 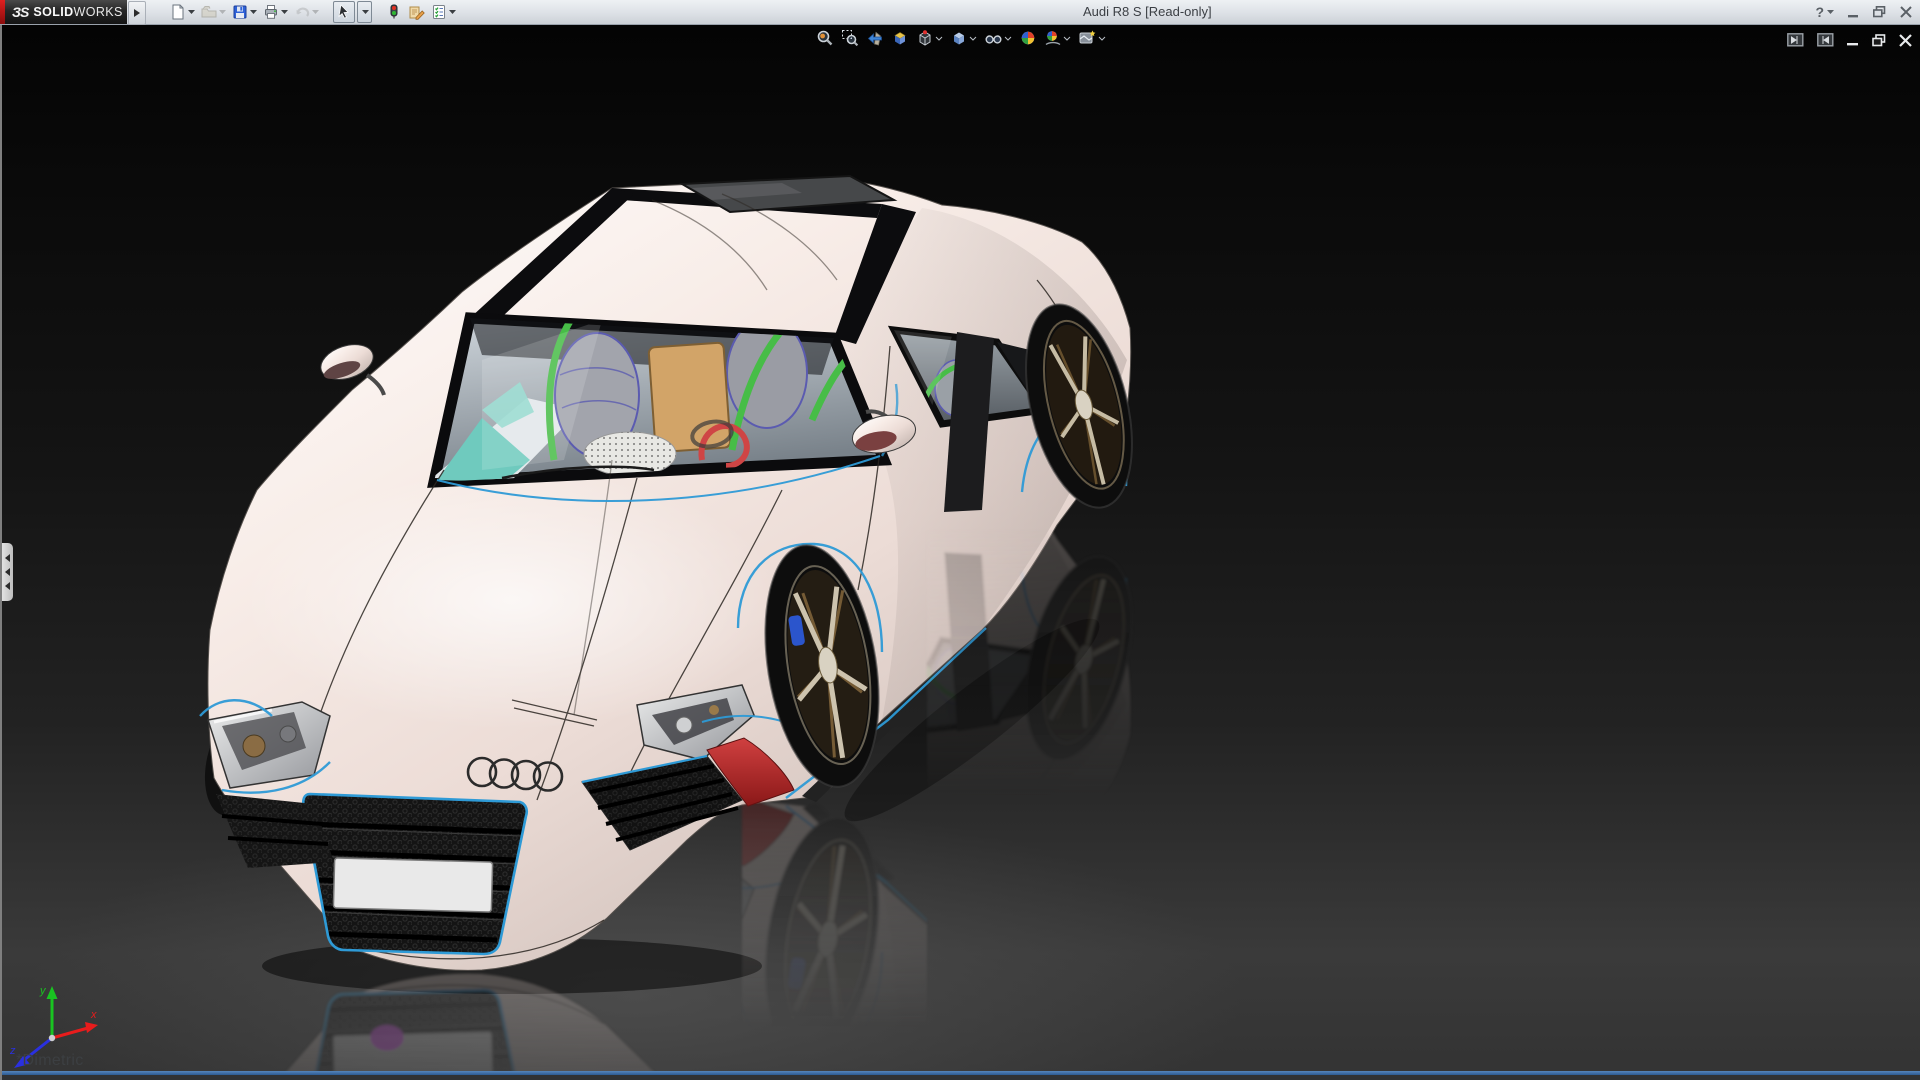 I want to click on traffic-light-button, so click(x=394, y=12).